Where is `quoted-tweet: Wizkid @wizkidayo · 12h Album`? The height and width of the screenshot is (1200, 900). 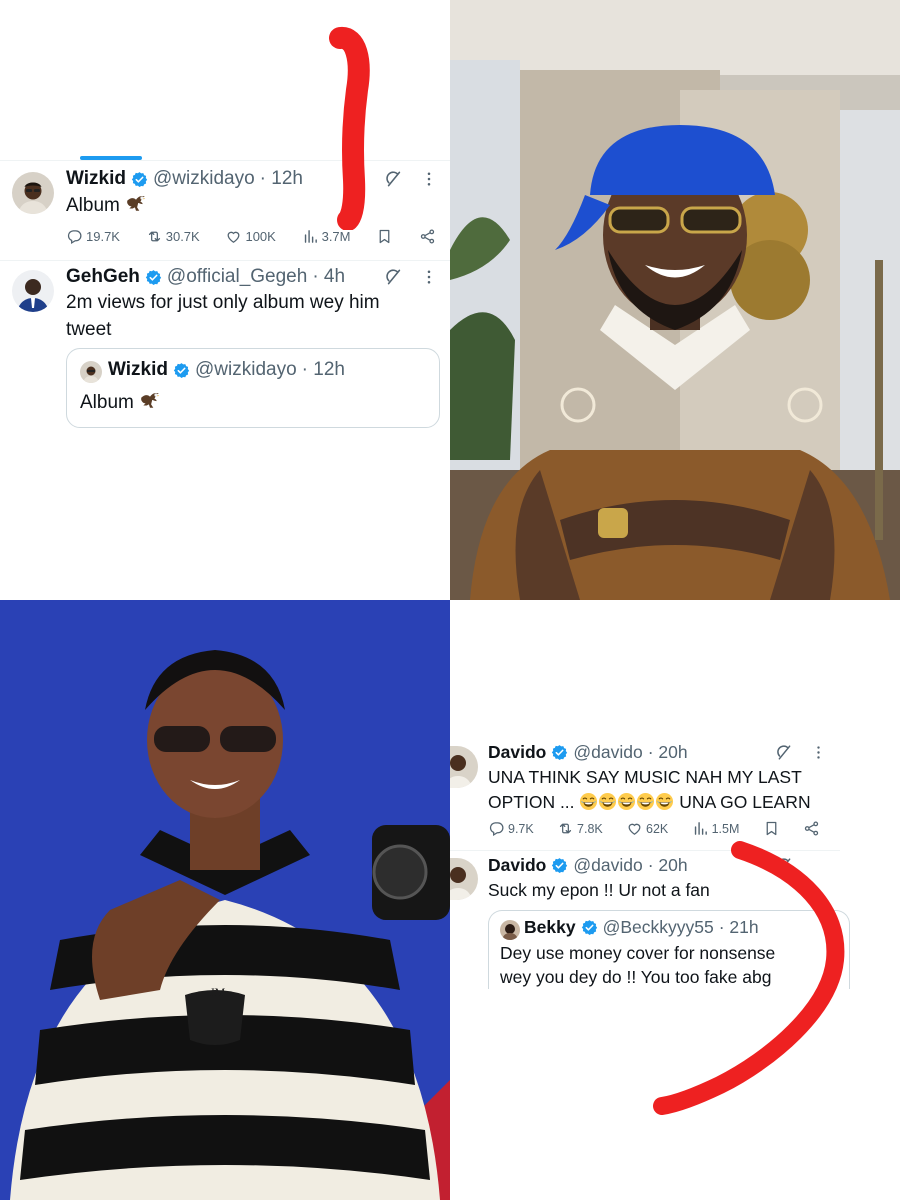
quoted-tweet: Wizkid @wizkidayo · 12h Album is located at coordinates (253, 388).